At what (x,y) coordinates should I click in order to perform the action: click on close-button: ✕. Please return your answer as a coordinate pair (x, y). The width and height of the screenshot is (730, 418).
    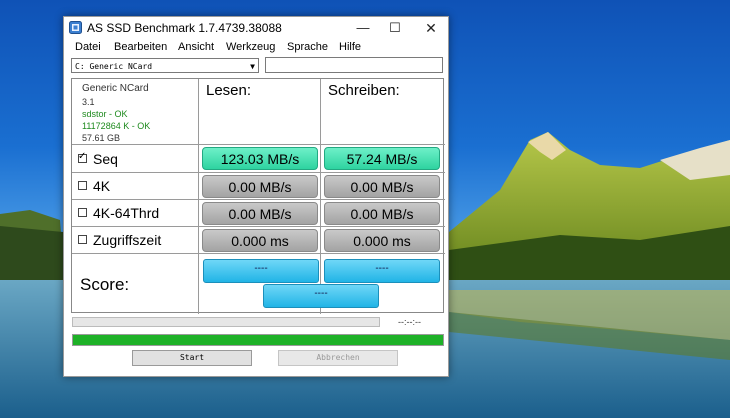
    Looking at the image, I should click on (431, 28).